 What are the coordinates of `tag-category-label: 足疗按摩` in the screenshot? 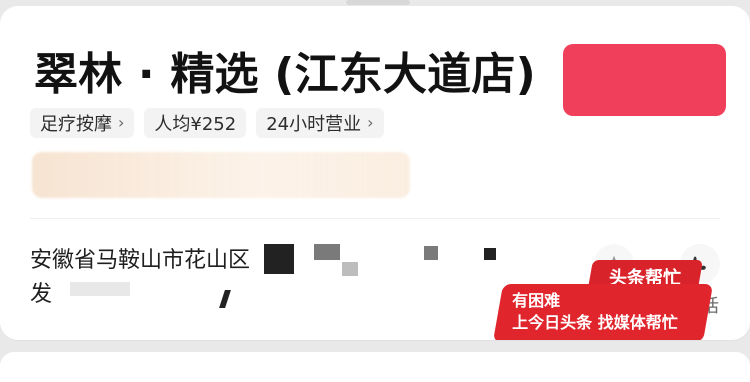 It's located at (76, 124).